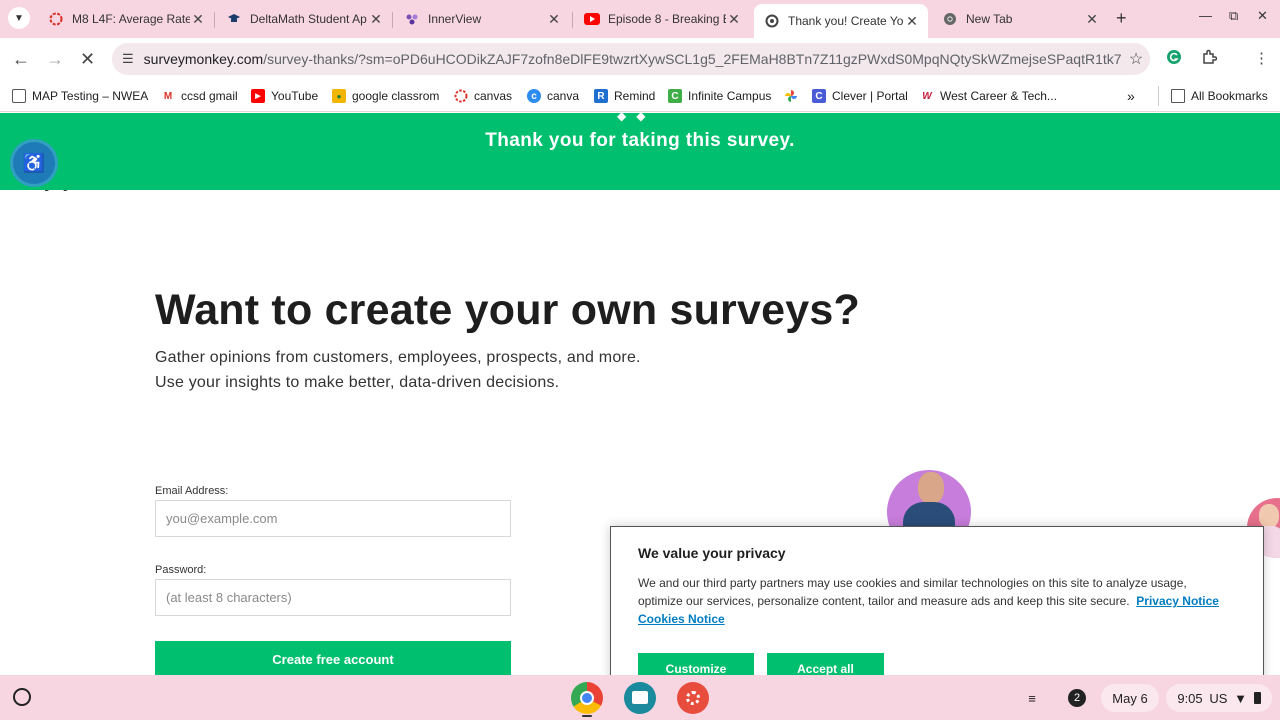 Image resolution: width=1280 pixels, height=720 pixels. What do you see at coordinates (693, 698) in the screenshot?
I see `palette-app-icon` at bounding box center [693, 698].